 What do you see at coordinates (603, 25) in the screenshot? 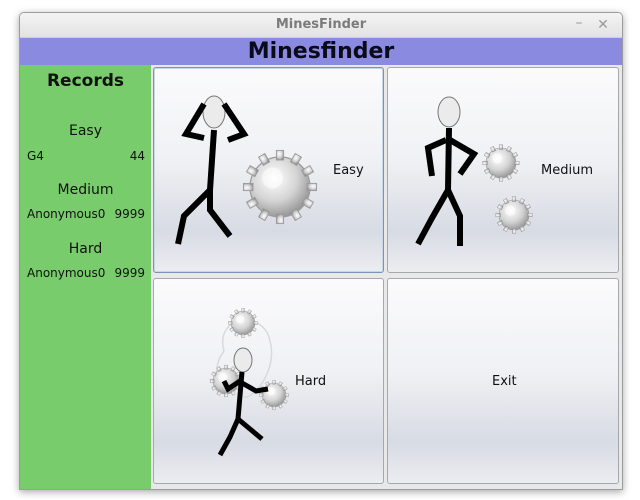
I see `close-icon: ✕` at bounding box center [603, 25].